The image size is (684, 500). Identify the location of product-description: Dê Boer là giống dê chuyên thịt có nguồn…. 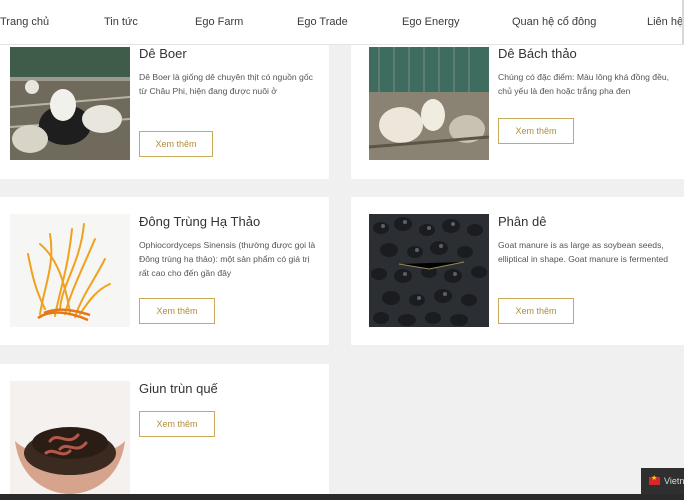
(226, 84).